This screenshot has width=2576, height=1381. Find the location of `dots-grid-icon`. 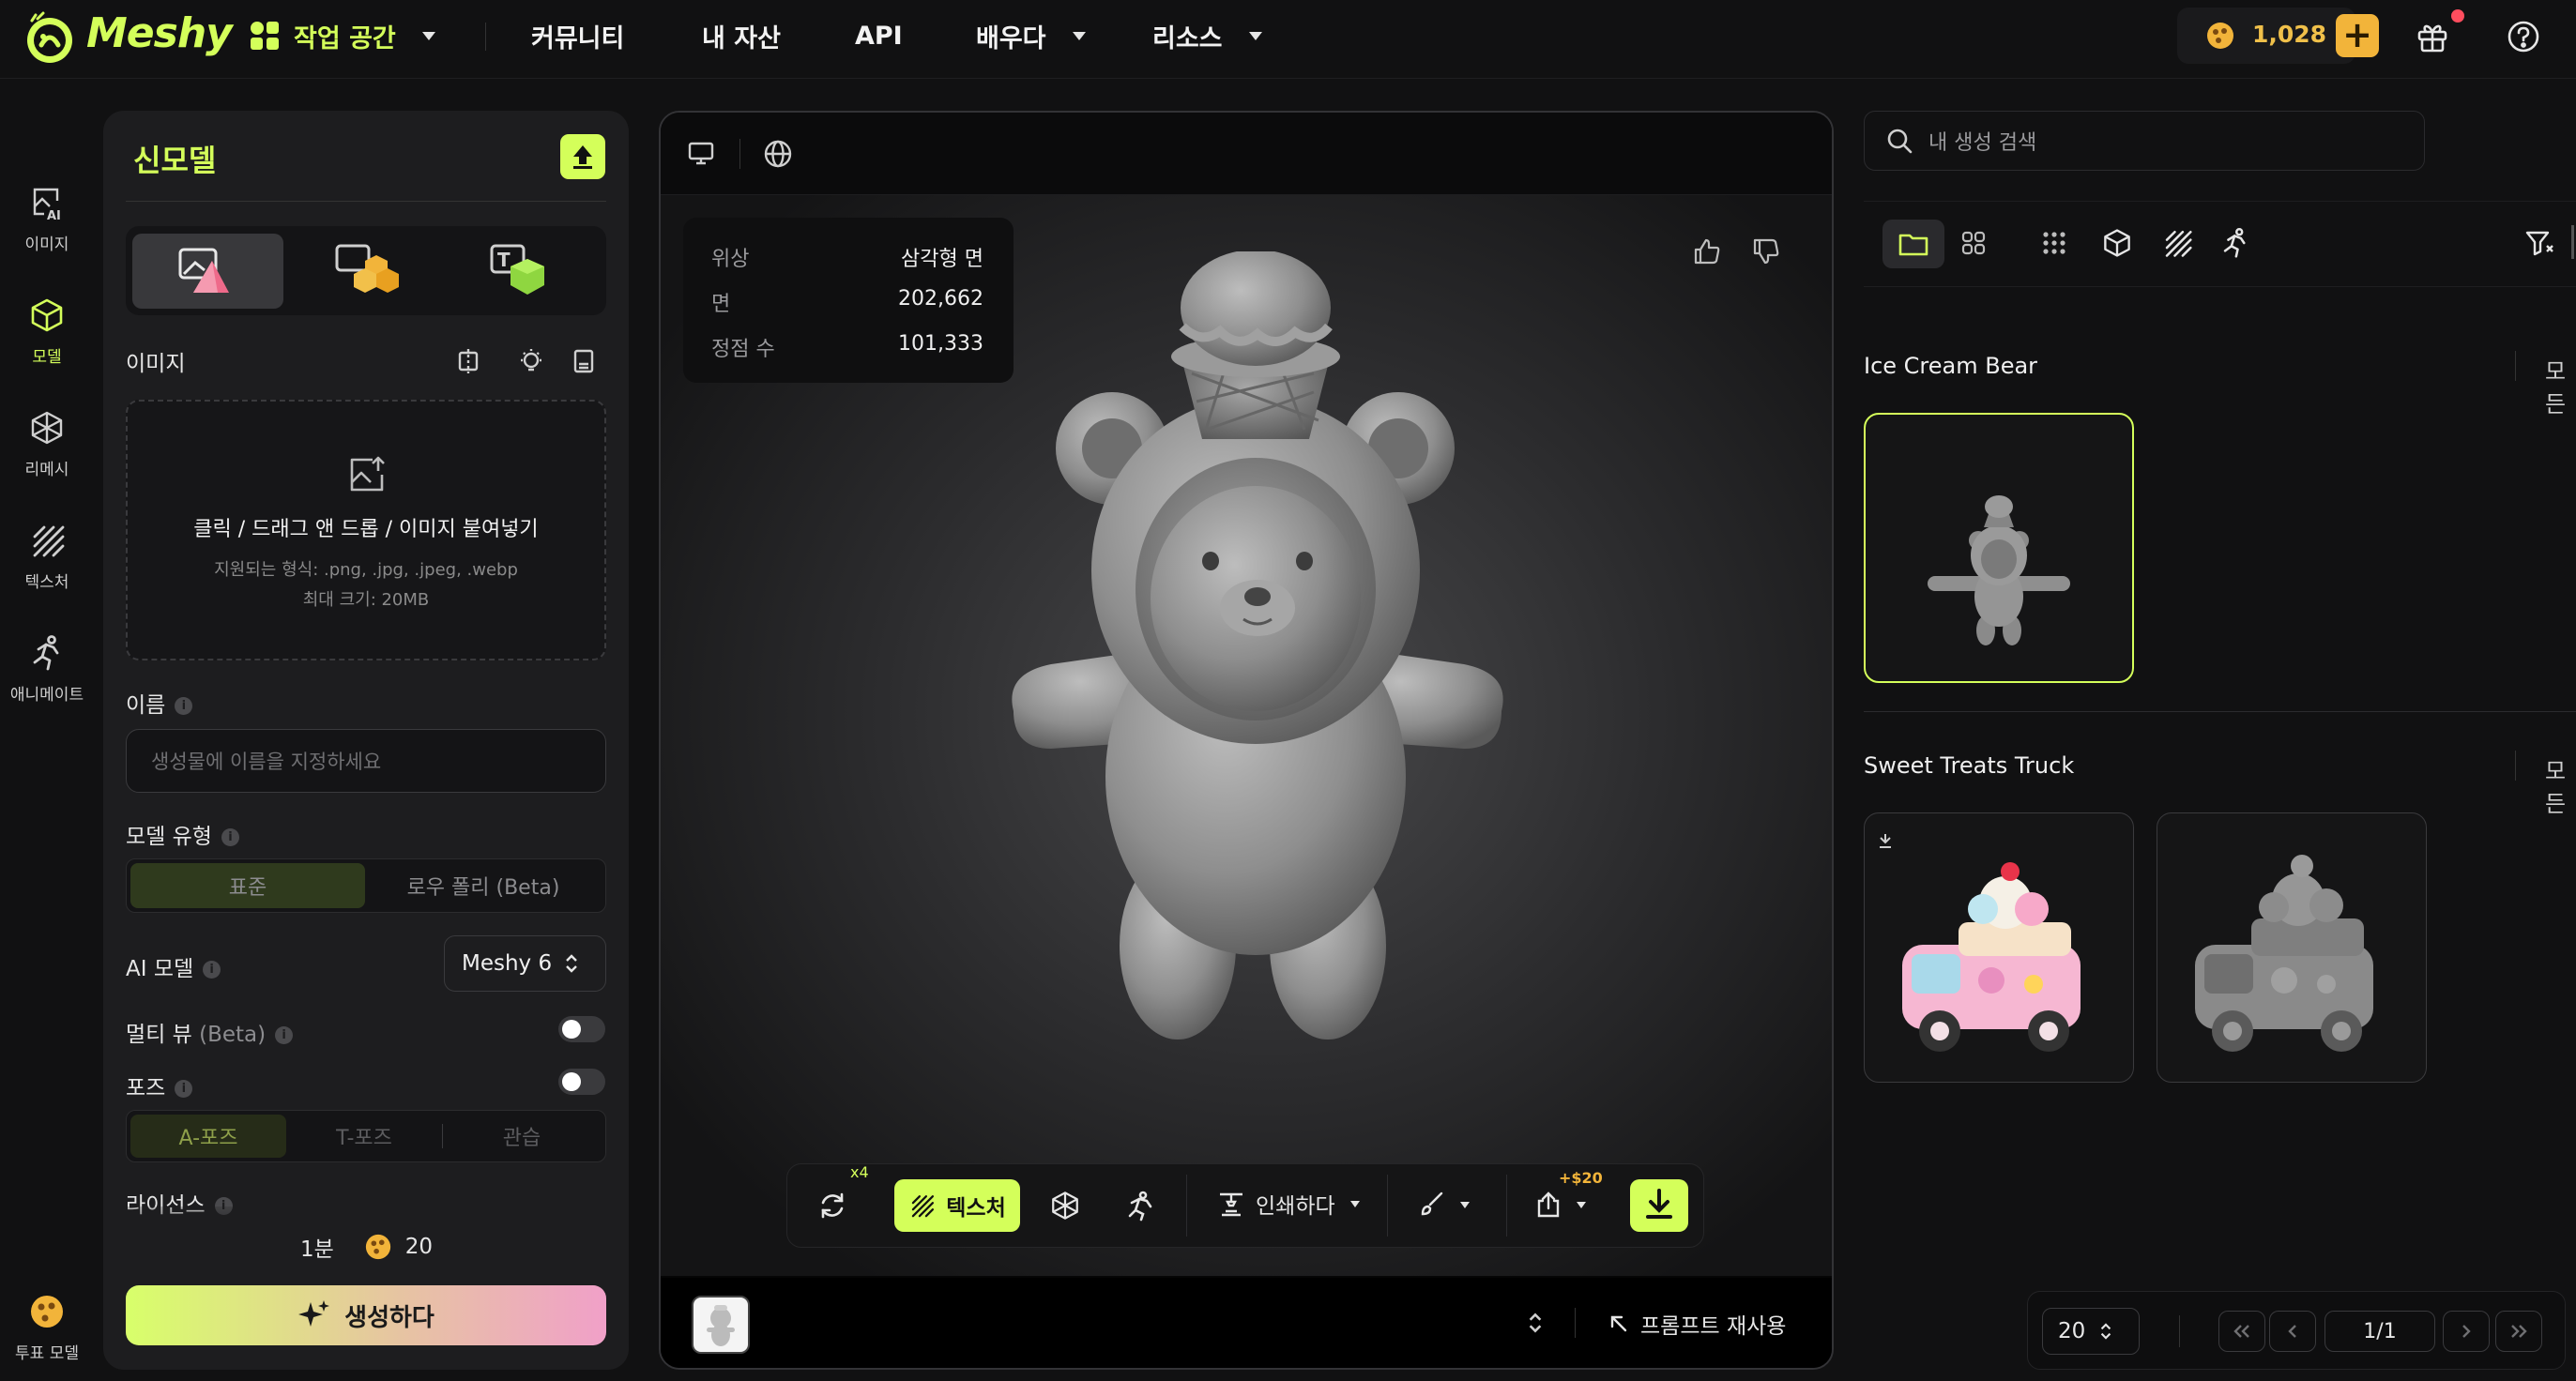

dots-grid-icon is located at coordinates (2054, 243).